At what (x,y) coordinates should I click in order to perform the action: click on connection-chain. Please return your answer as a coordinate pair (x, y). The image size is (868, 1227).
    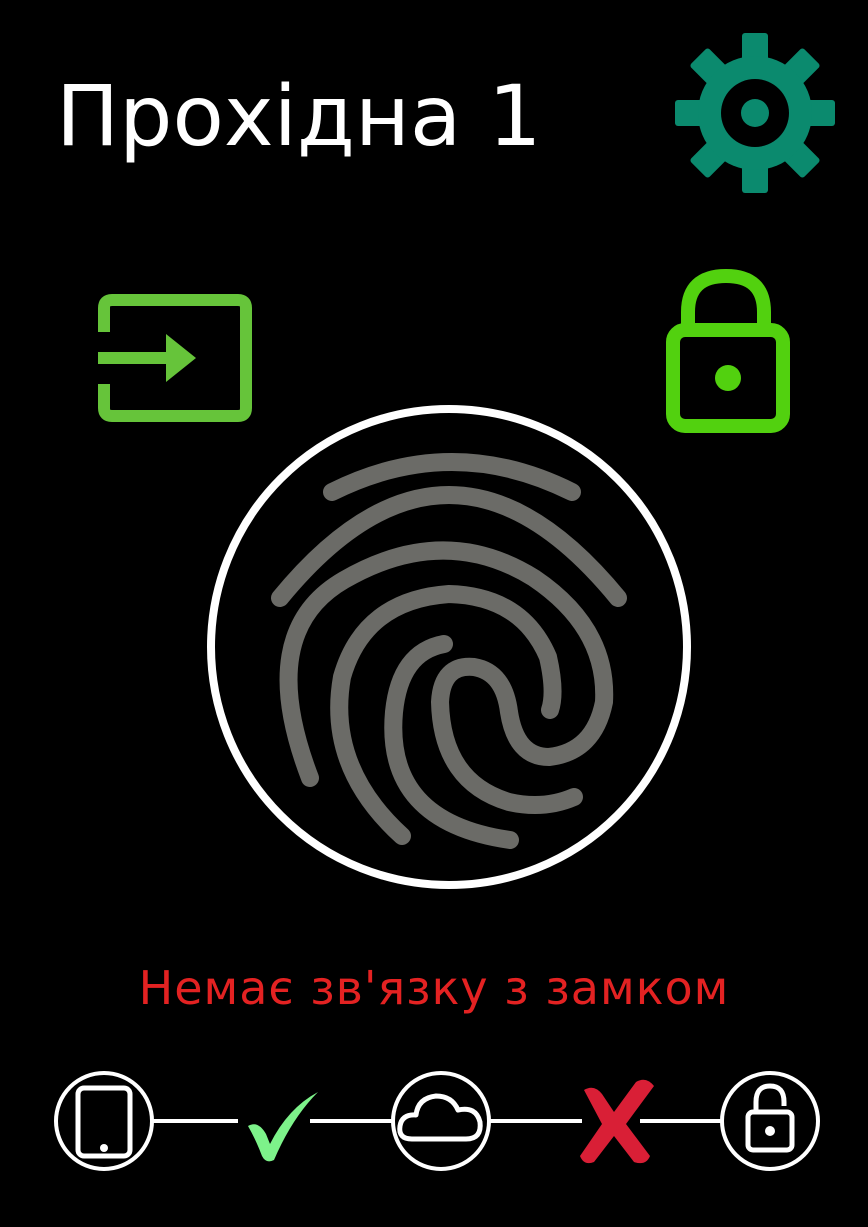
    Looking at the image, I should click on (434, 1120).